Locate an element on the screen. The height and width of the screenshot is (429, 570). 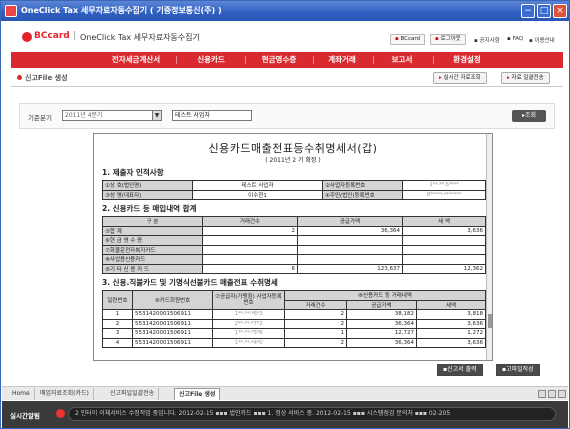
amount-cell: 123,637 is located at coordinates (350, 268).